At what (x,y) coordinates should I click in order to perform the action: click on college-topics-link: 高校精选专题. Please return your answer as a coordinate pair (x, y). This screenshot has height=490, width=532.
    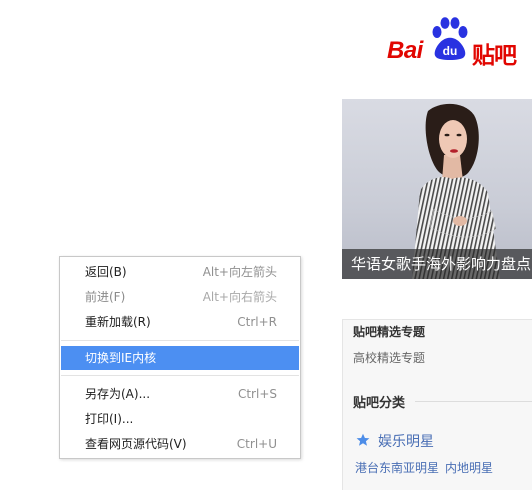
    Looking at the image, I should click on (389, 357).